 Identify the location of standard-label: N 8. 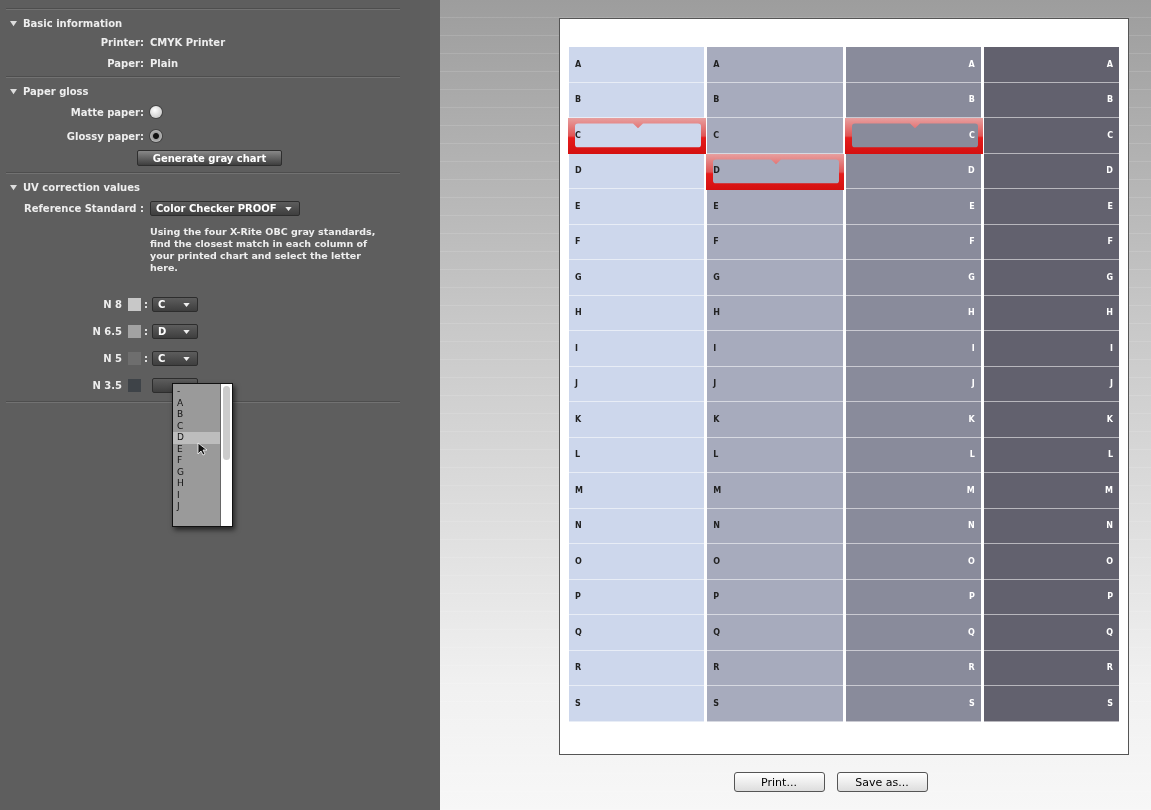
(112, 304).